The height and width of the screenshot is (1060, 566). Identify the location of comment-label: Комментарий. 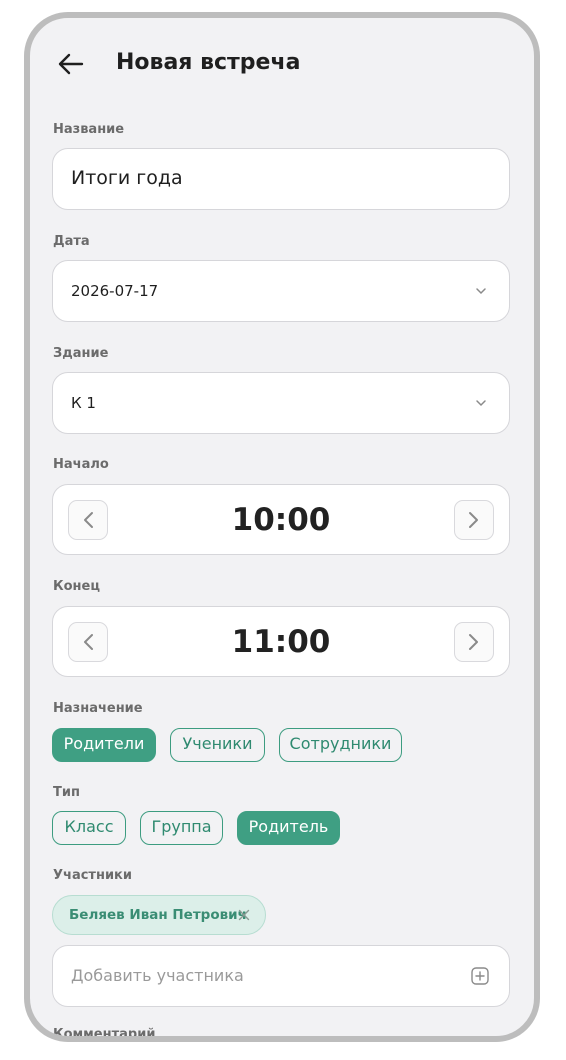
(104, 1034).